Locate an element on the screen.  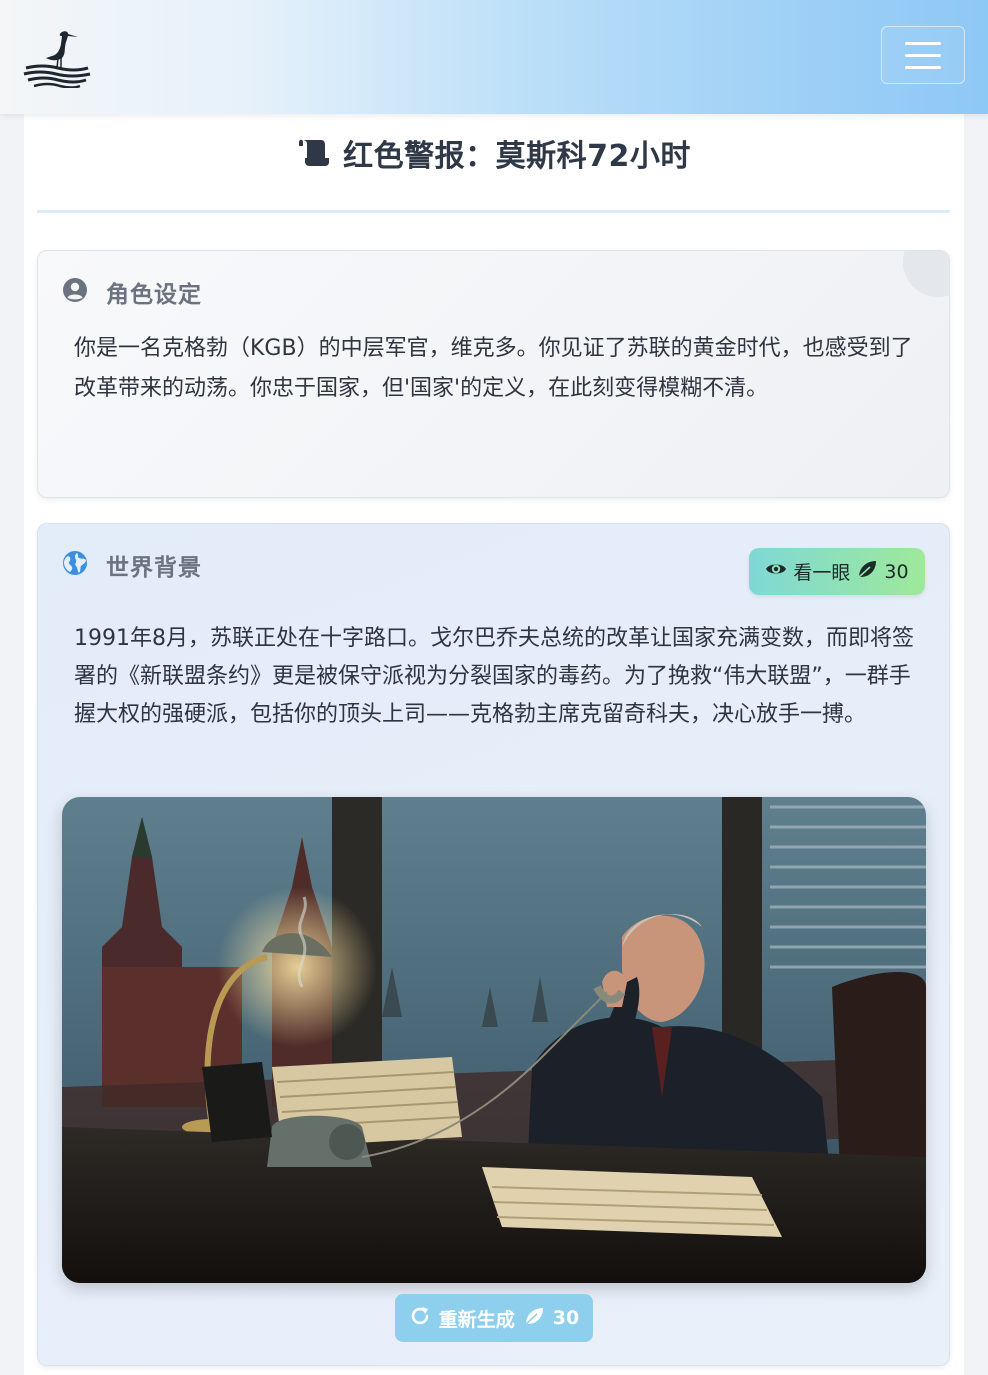
globe-icon is located at coordinates (75, 565).